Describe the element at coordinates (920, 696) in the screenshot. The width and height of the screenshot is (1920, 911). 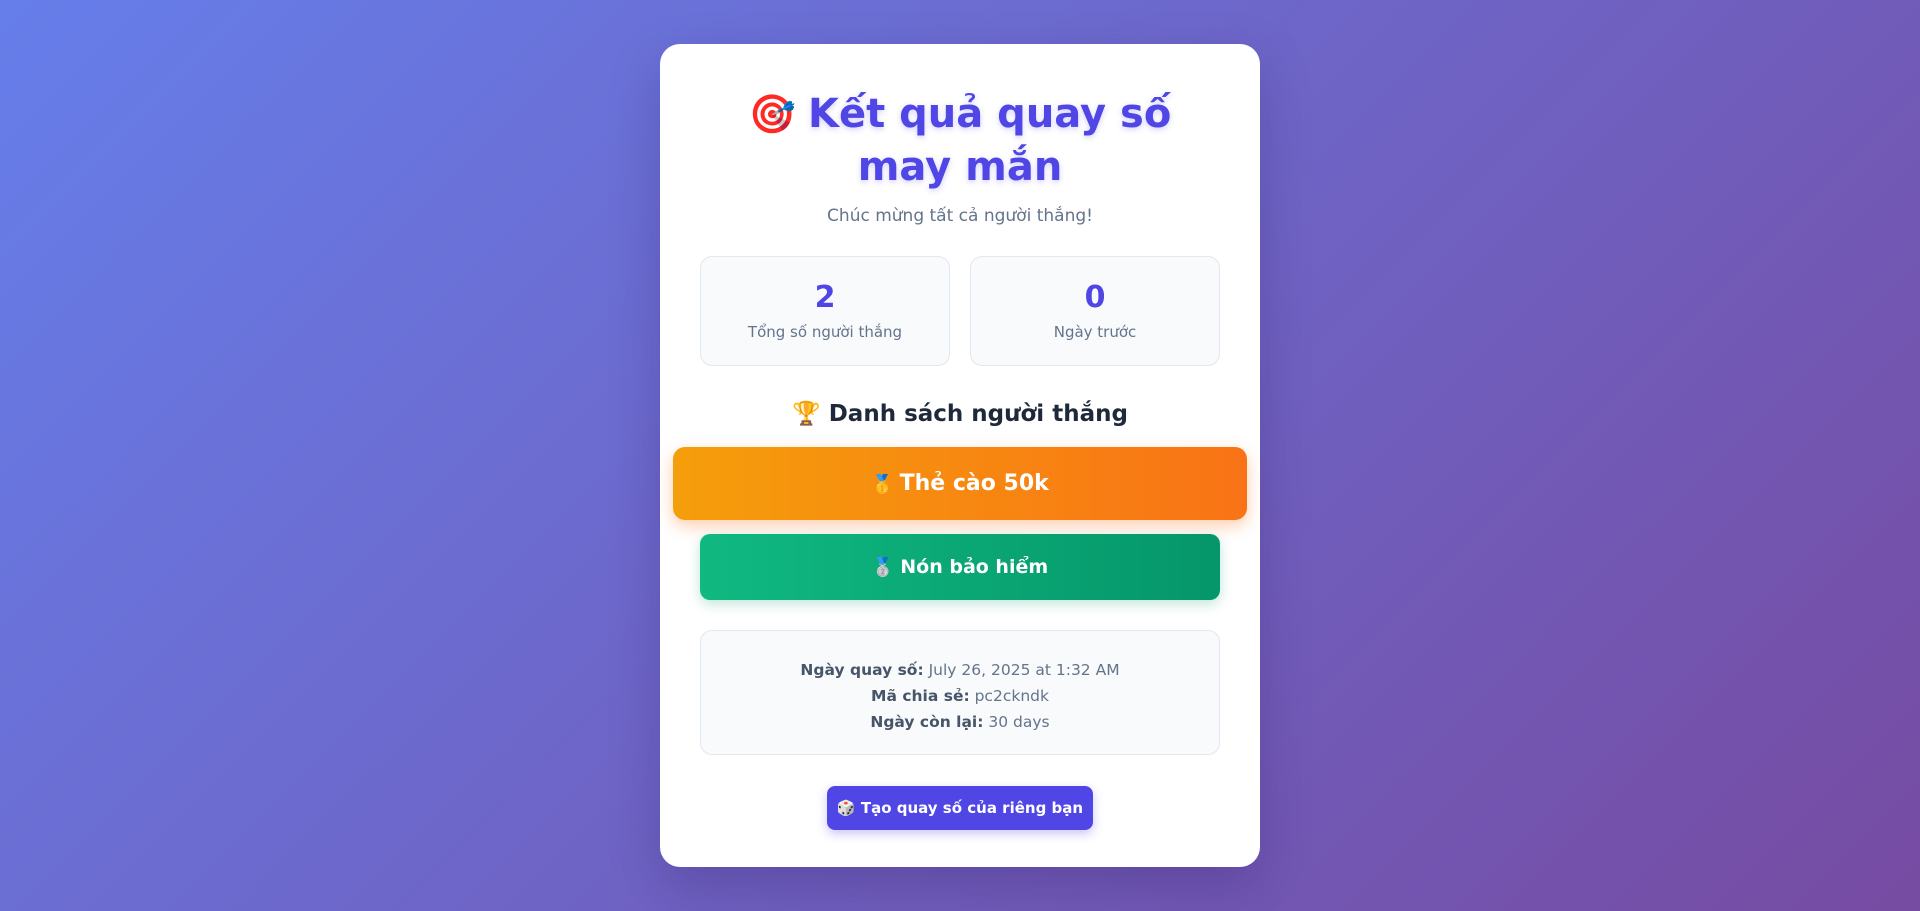
I see `share-code-label: Mã chia sẻ:` at that location.